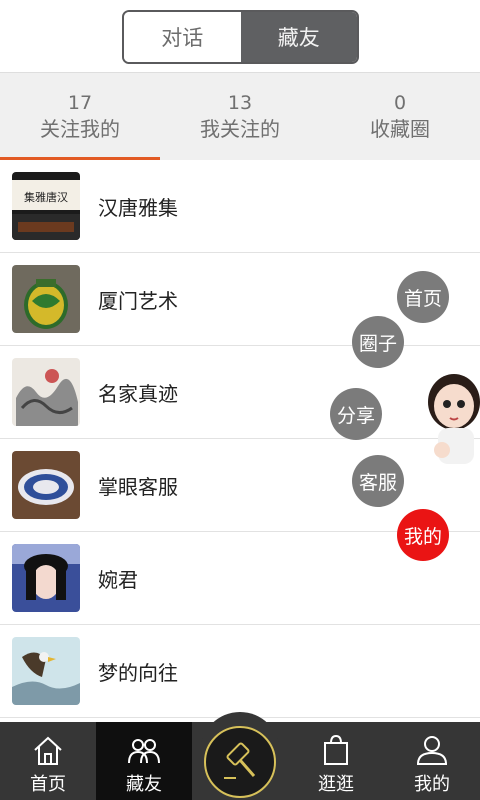  Describe the element at coordinates (240, 102) in the screenshot. I see `following-count: 13` at that location.